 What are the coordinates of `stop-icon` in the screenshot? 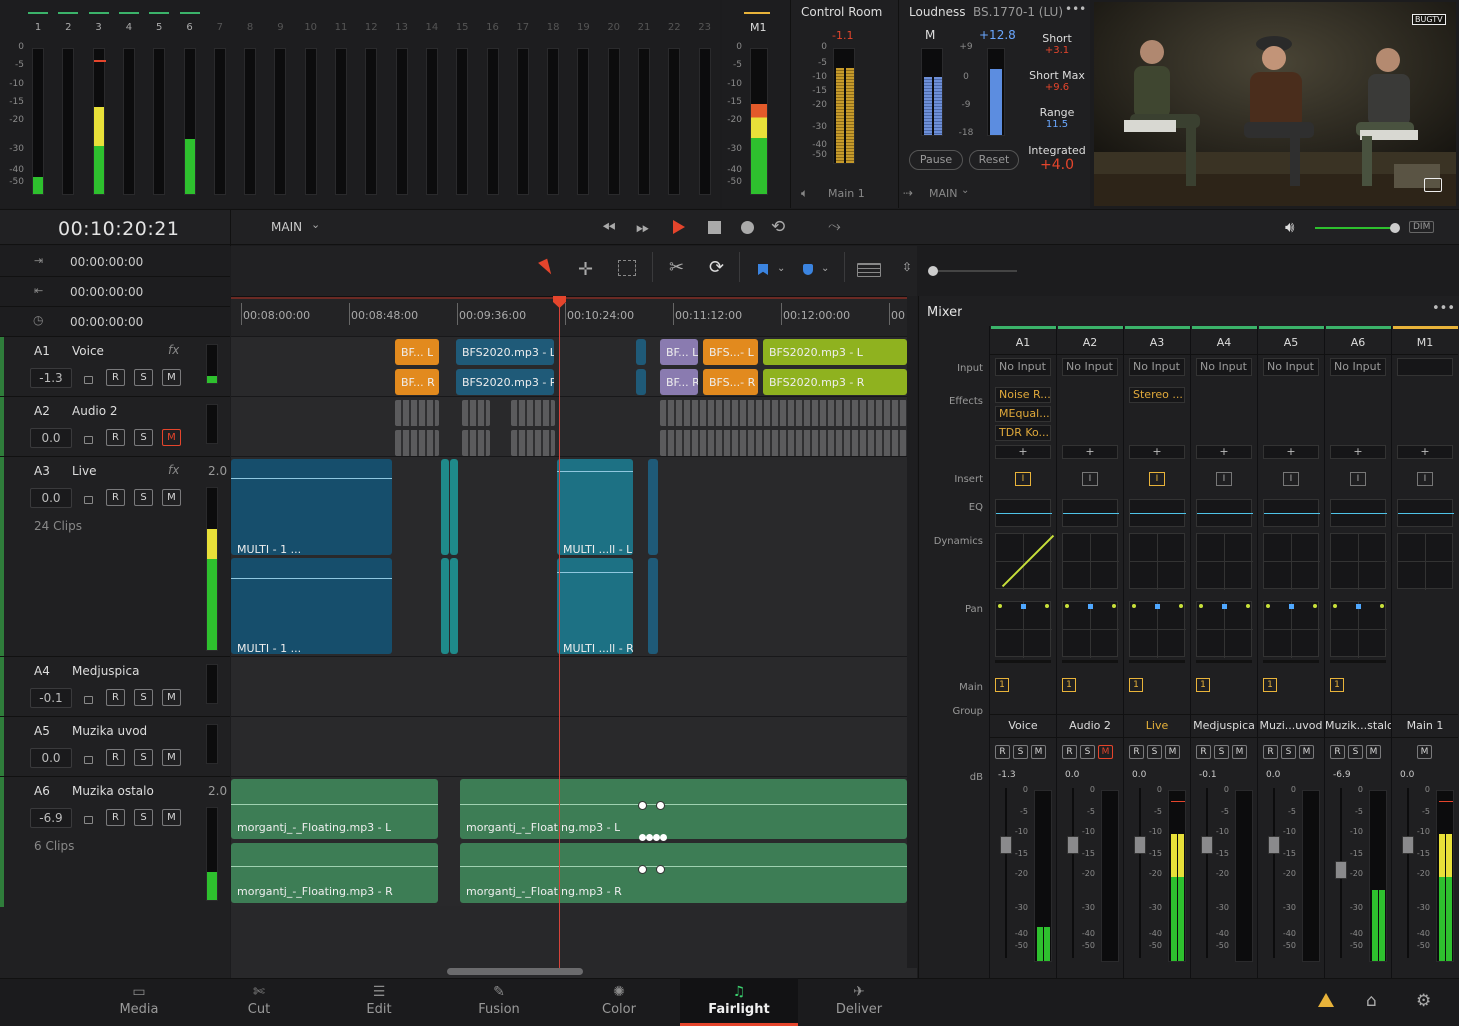 It's located at (714, 227).